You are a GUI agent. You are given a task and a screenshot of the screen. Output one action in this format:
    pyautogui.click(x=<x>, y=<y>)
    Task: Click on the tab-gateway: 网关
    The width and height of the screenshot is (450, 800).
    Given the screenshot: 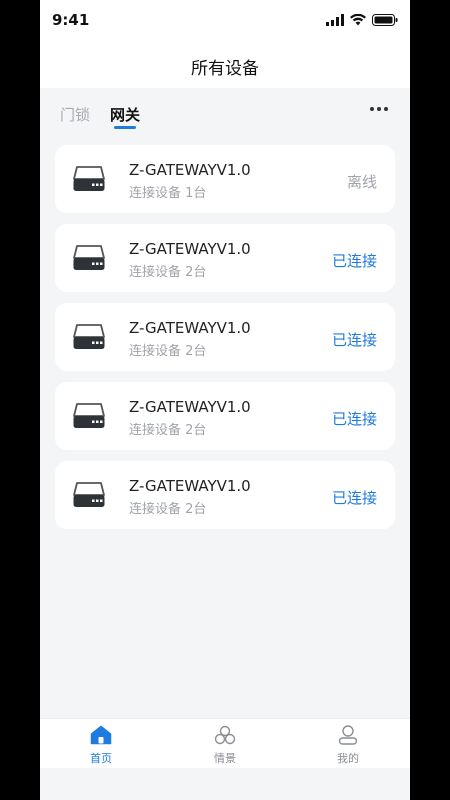 What is the action you would take?
    pyautogui.click(x=125, y=114)
    